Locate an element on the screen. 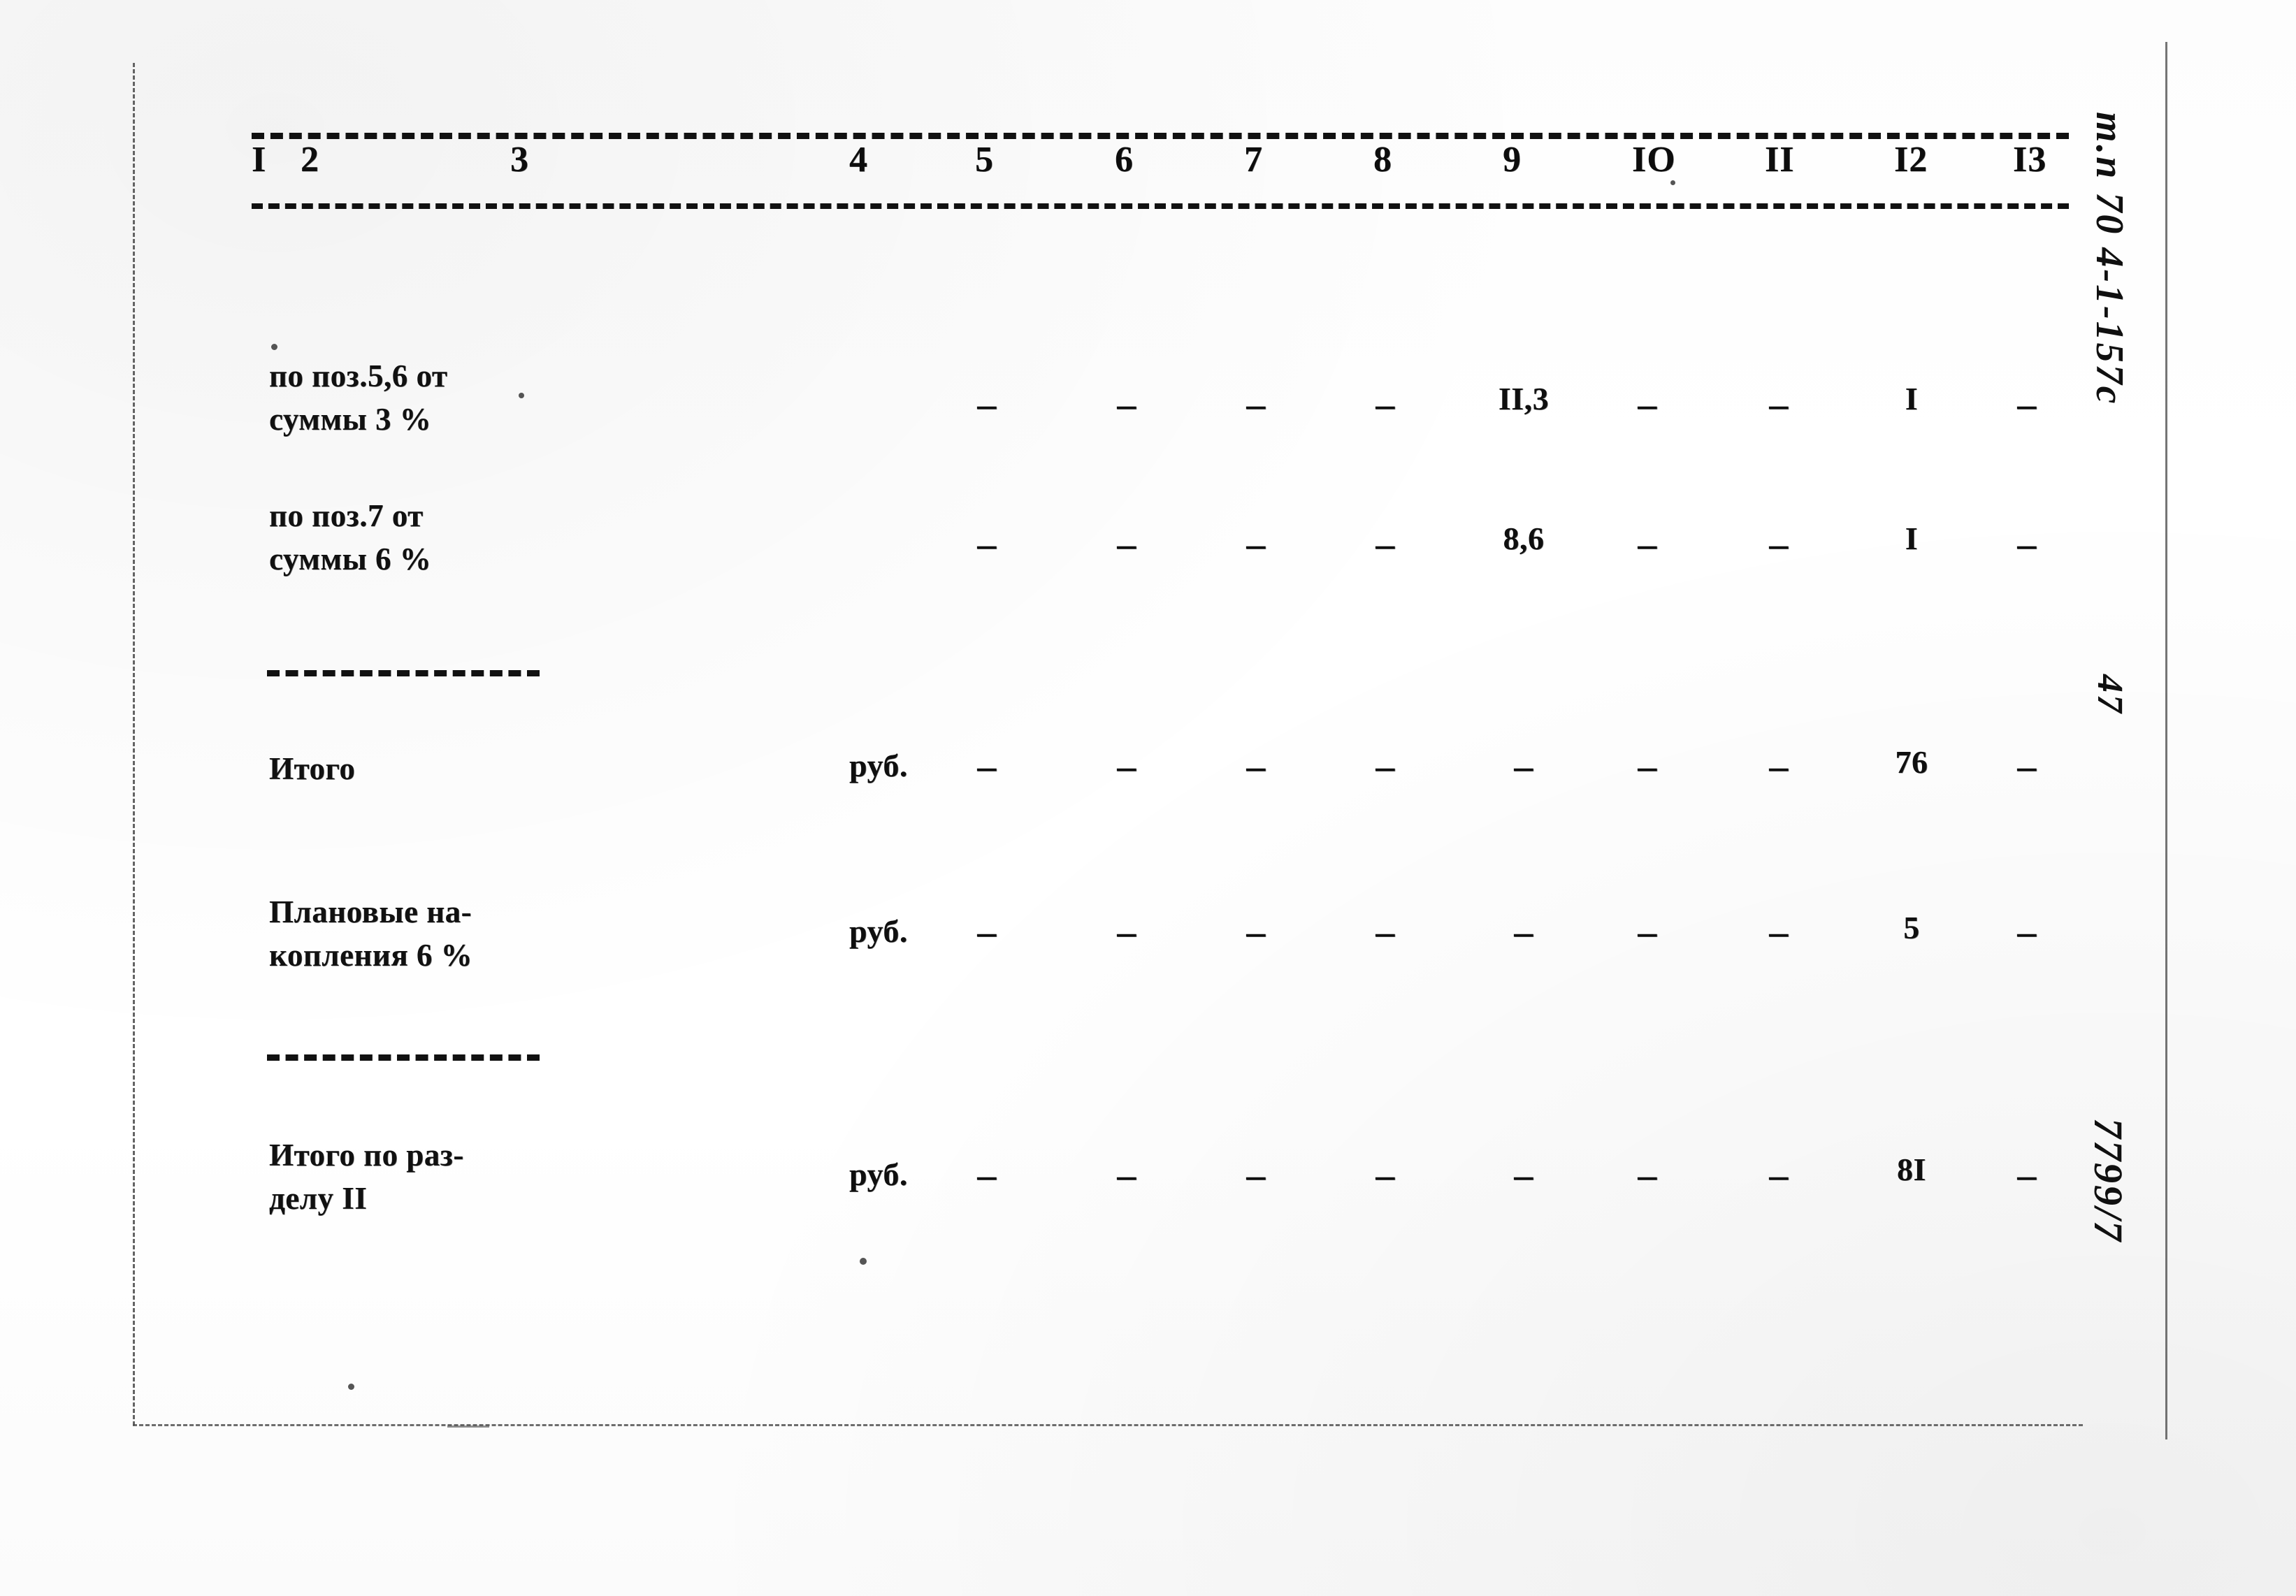 Image resolution: width=2296 pixels, height=1596 pixels. margin-note-spec-code: т.п 70 4-1-157с is located at coordinates (2109, 259).